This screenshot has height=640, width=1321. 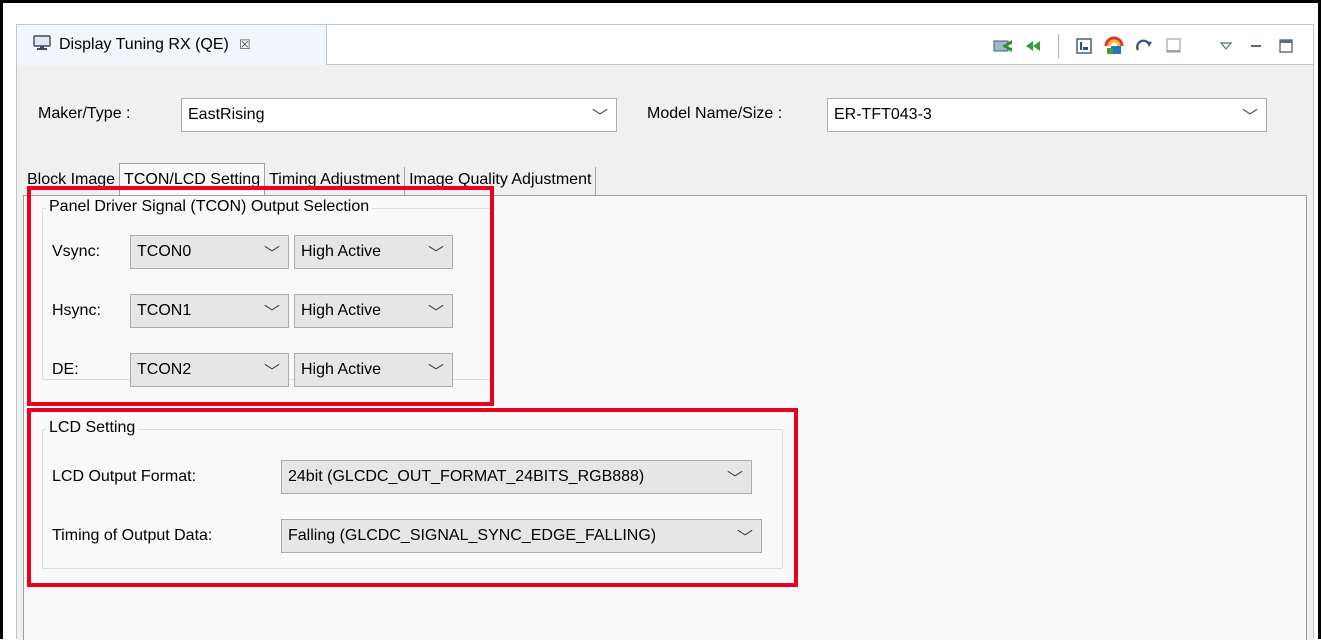 I want to click on view-tab-display-tuning: Display Tuning RX (QE) ☒, so click(x=172, y=45).